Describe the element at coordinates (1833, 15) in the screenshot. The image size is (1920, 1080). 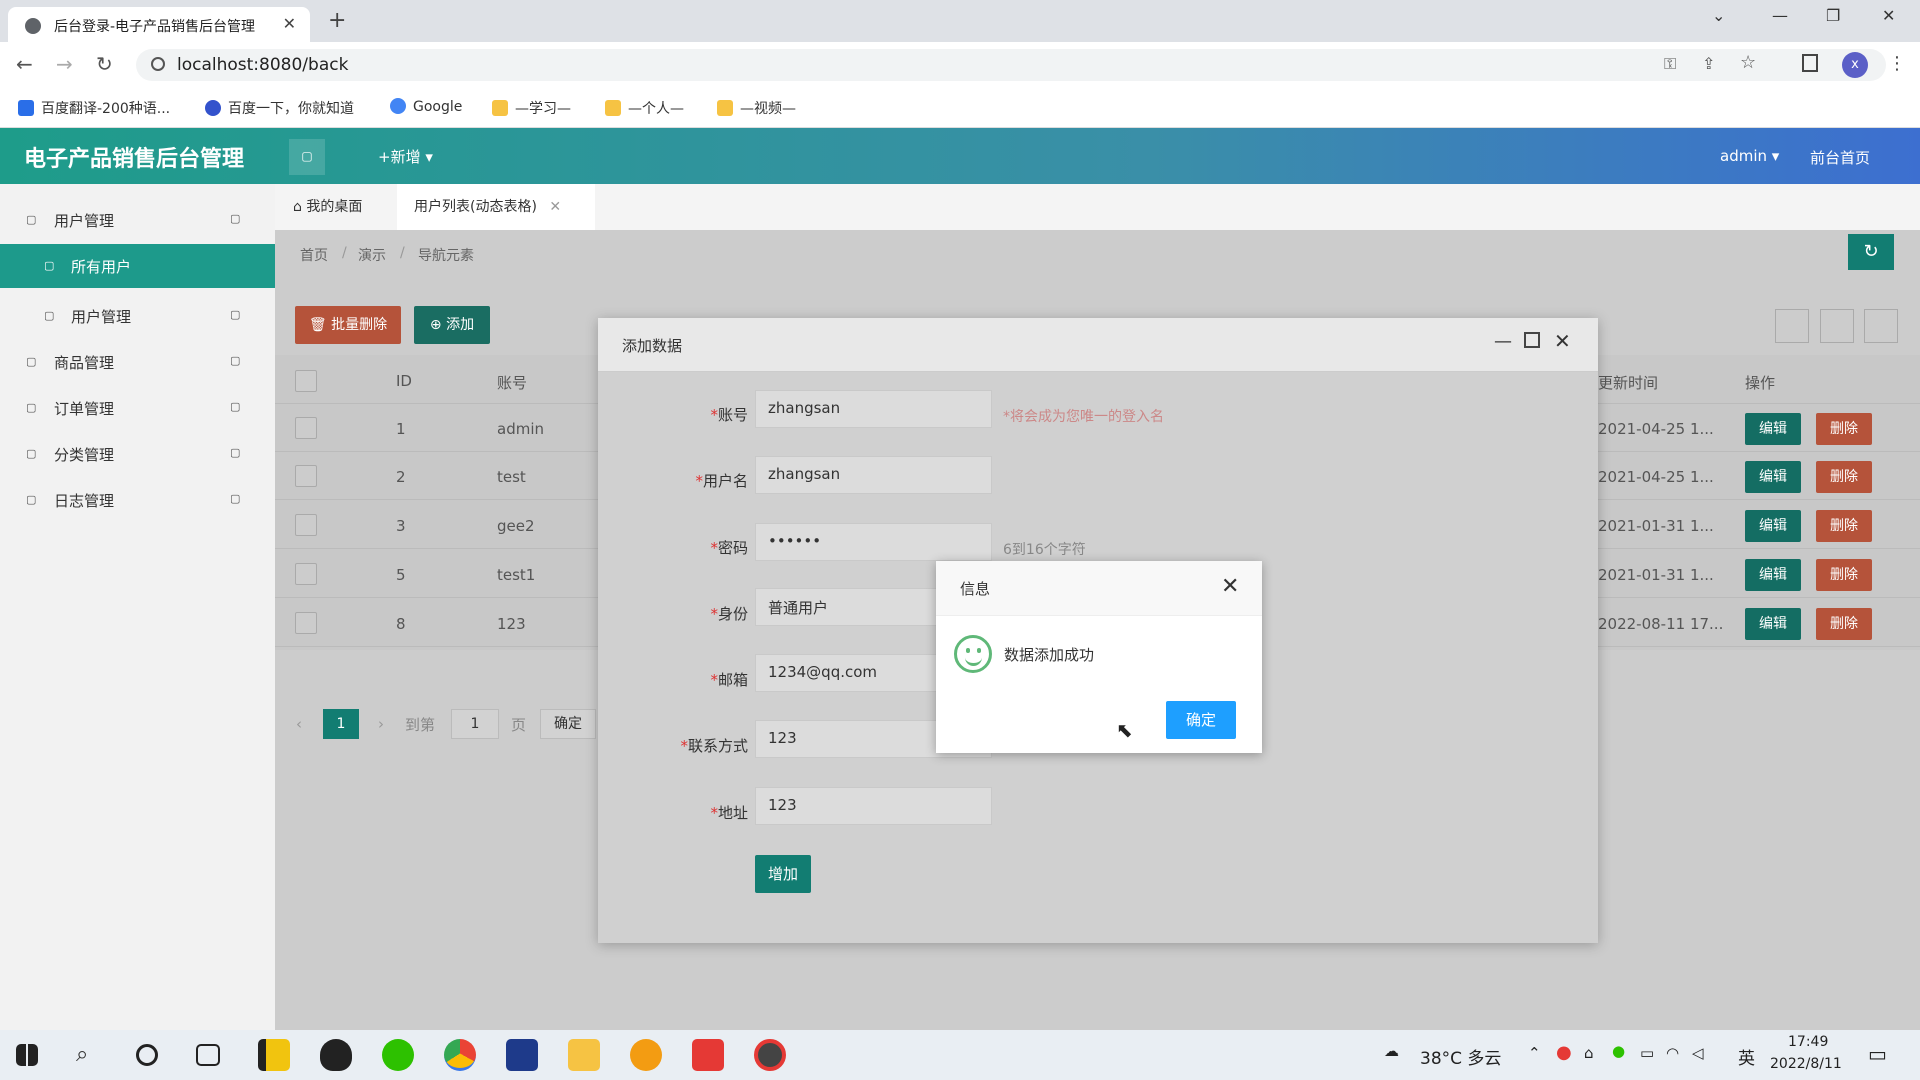
I see `restore-window-icon: ❐` at that location.